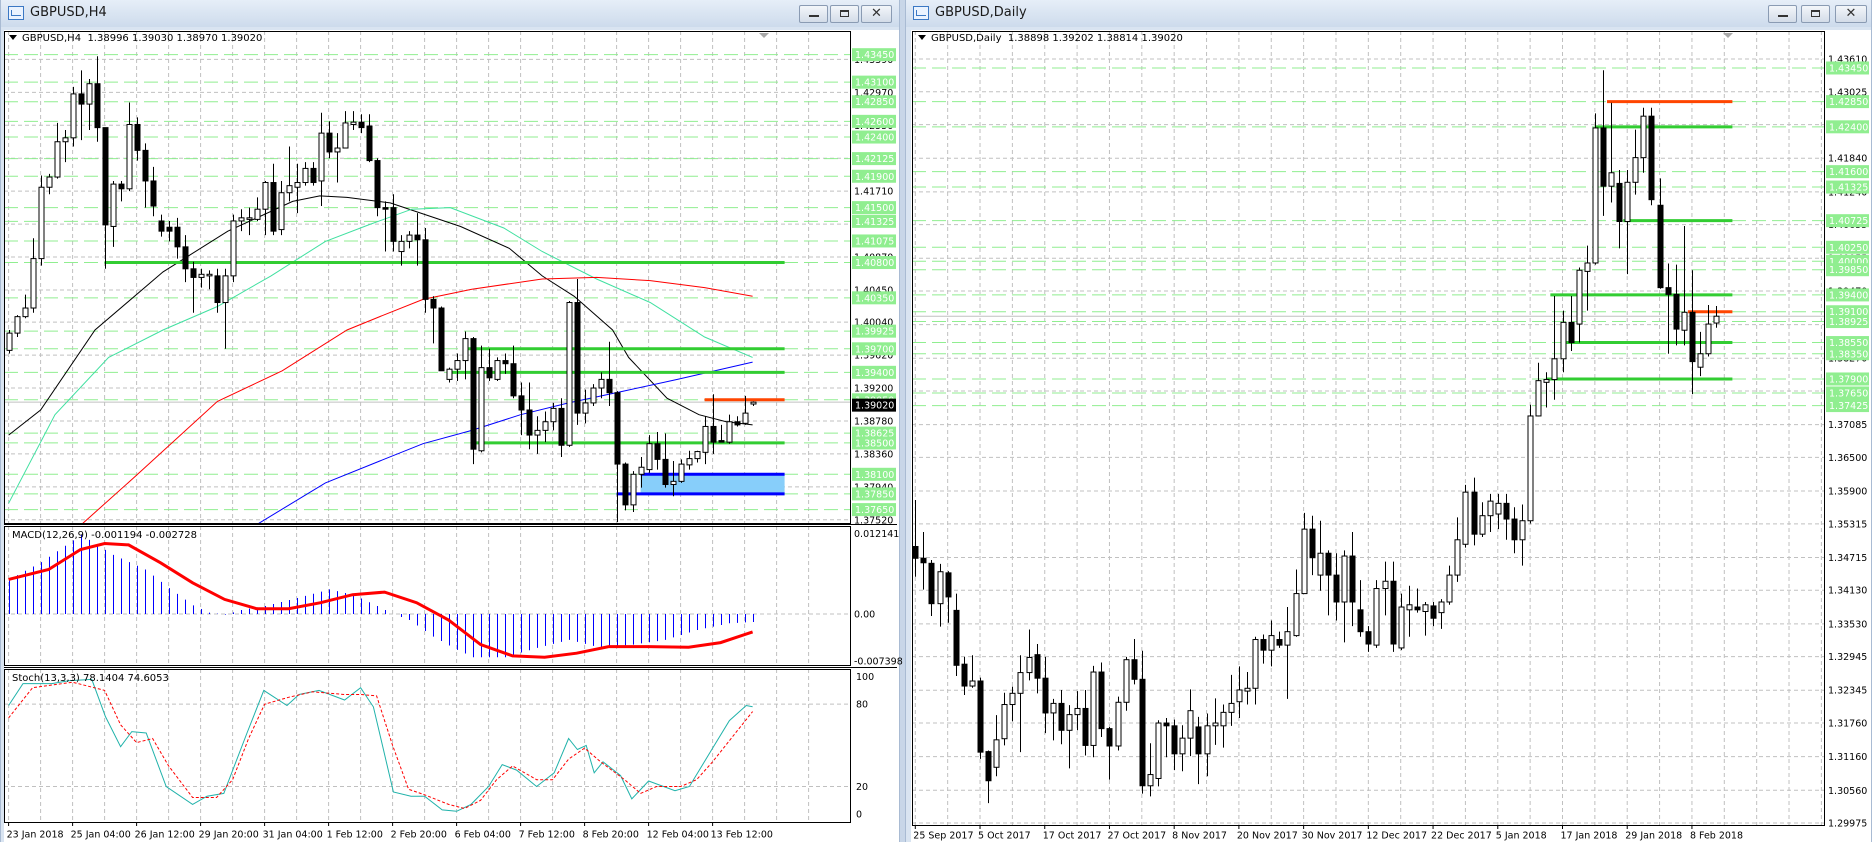 This screenshot has height=842, width=1872. Describe the element at coordinates (611, 835) in the screenshot. I see `time-axis-label: 8 Feb 20:00` at that location.